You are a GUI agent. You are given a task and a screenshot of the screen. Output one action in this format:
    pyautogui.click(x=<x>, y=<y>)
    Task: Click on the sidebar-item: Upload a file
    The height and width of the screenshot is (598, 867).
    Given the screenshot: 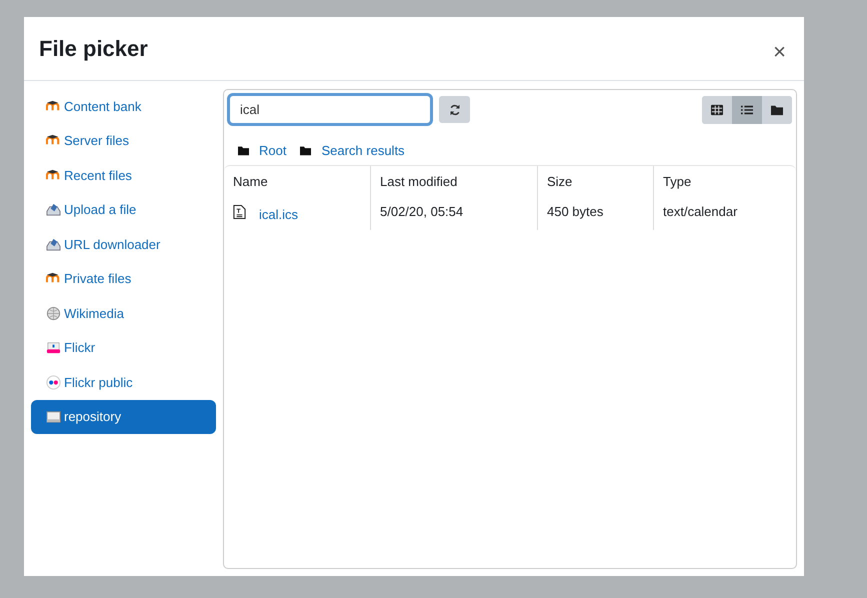 What is the action you would take?
    pyautogui.click(x=123, y=209)
    